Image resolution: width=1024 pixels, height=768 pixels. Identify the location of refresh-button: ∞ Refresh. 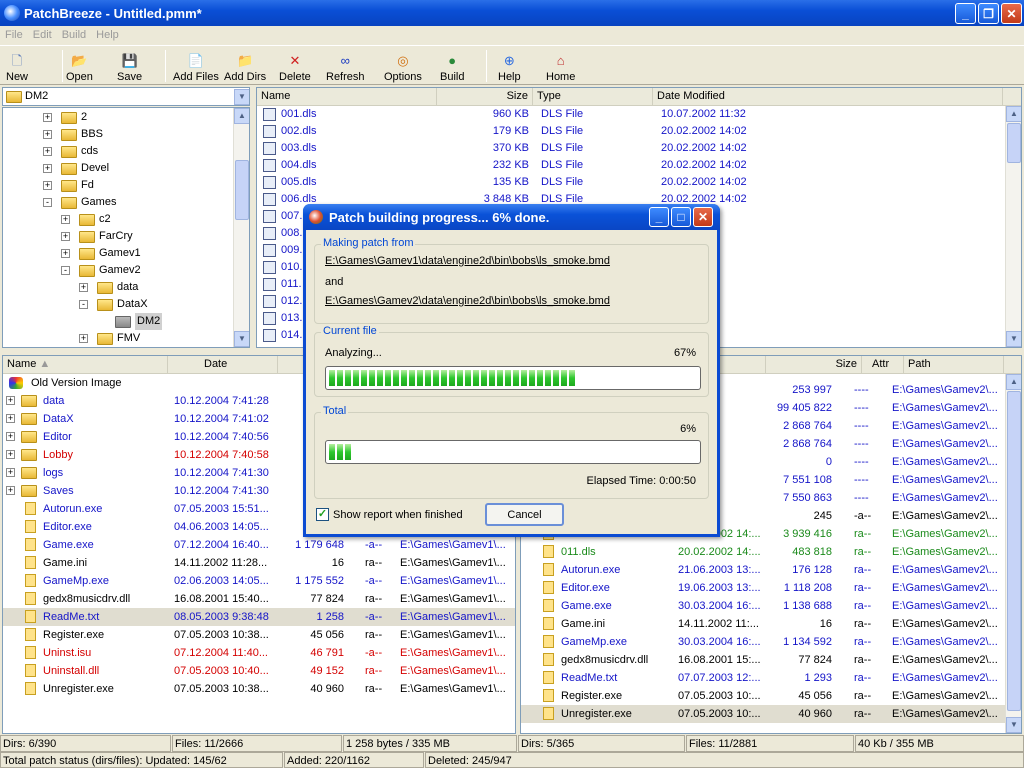
(345, 66).